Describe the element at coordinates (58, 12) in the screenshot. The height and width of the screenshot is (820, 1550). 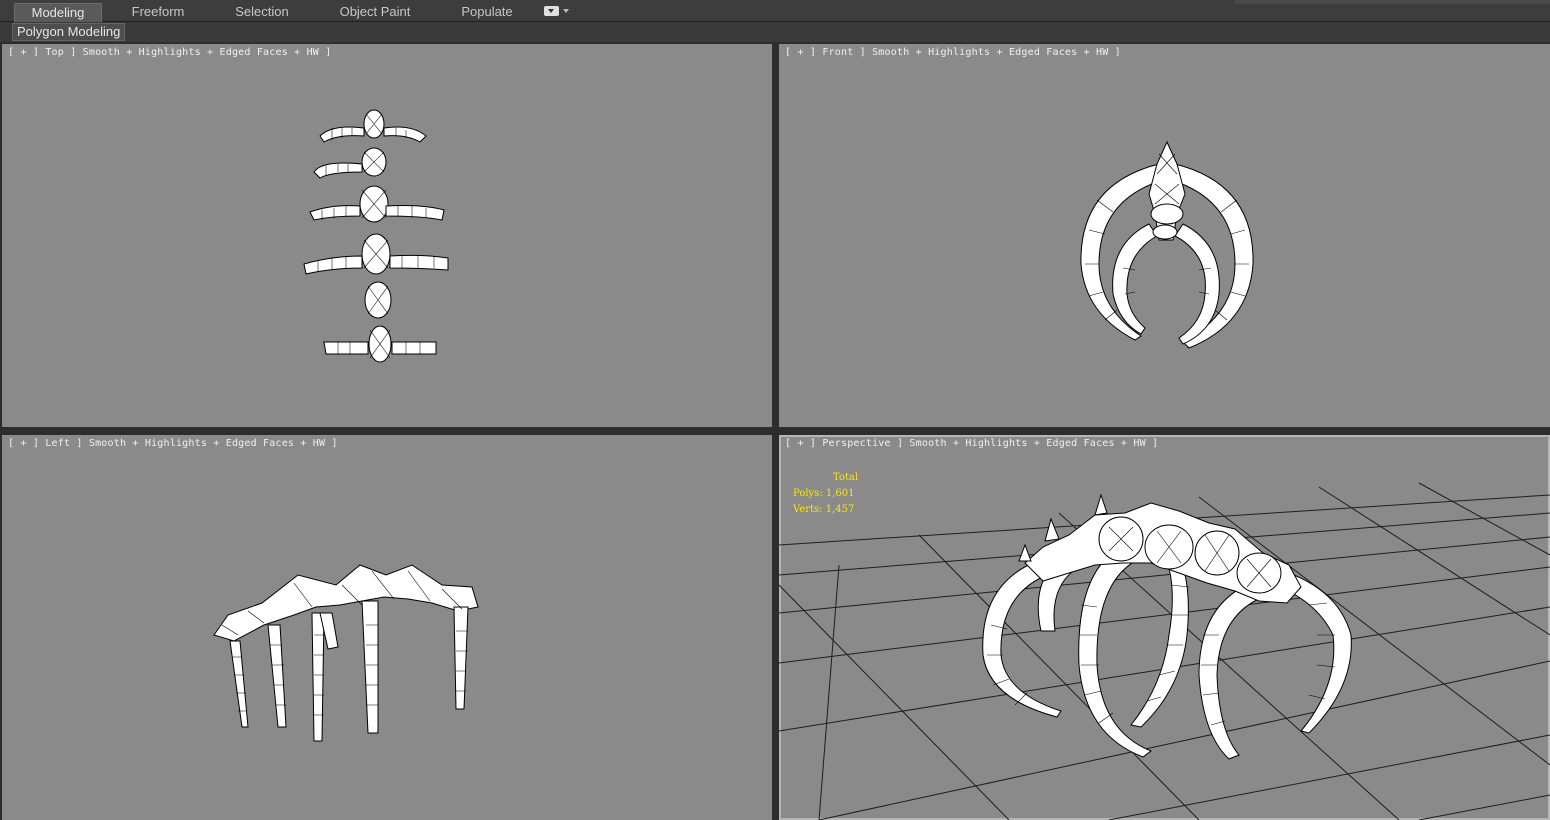
I see `tab-modeling: Modeling` at that location.